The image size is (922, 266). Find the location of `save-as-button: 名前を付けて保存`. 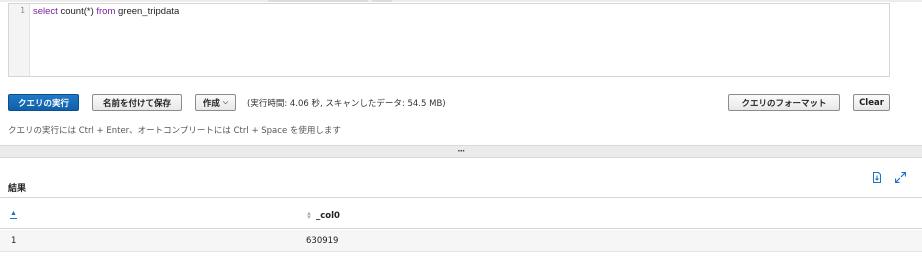

save-as-button: 名前を付けて保存 is located at coordinates (137, 102).